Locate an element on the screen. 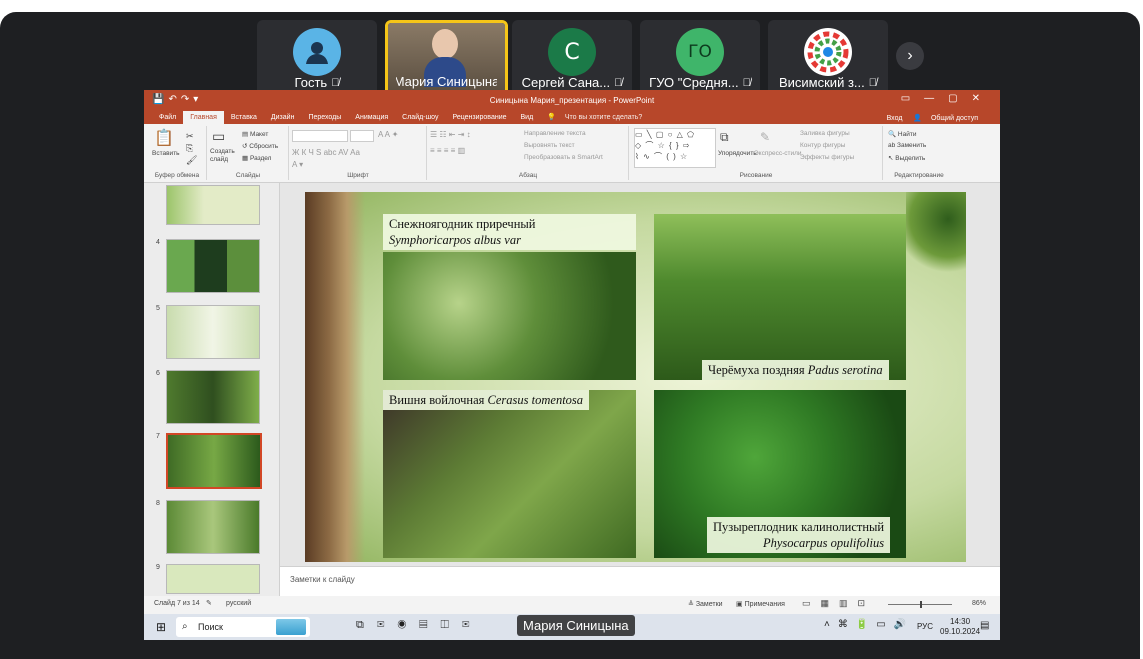 The height and width of the screenshot is (659, 1143). smartart-button: Преобразовать в SmartArt is located at coordinates (563, 157).